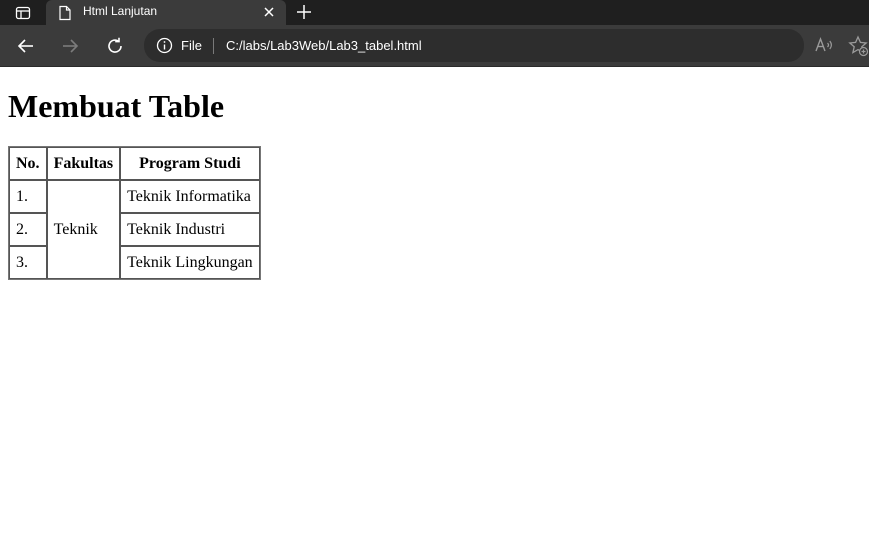  I want to click on url-text: C:/labs/Lab3Web/Lab3_tabel.html, so click(324, 45).